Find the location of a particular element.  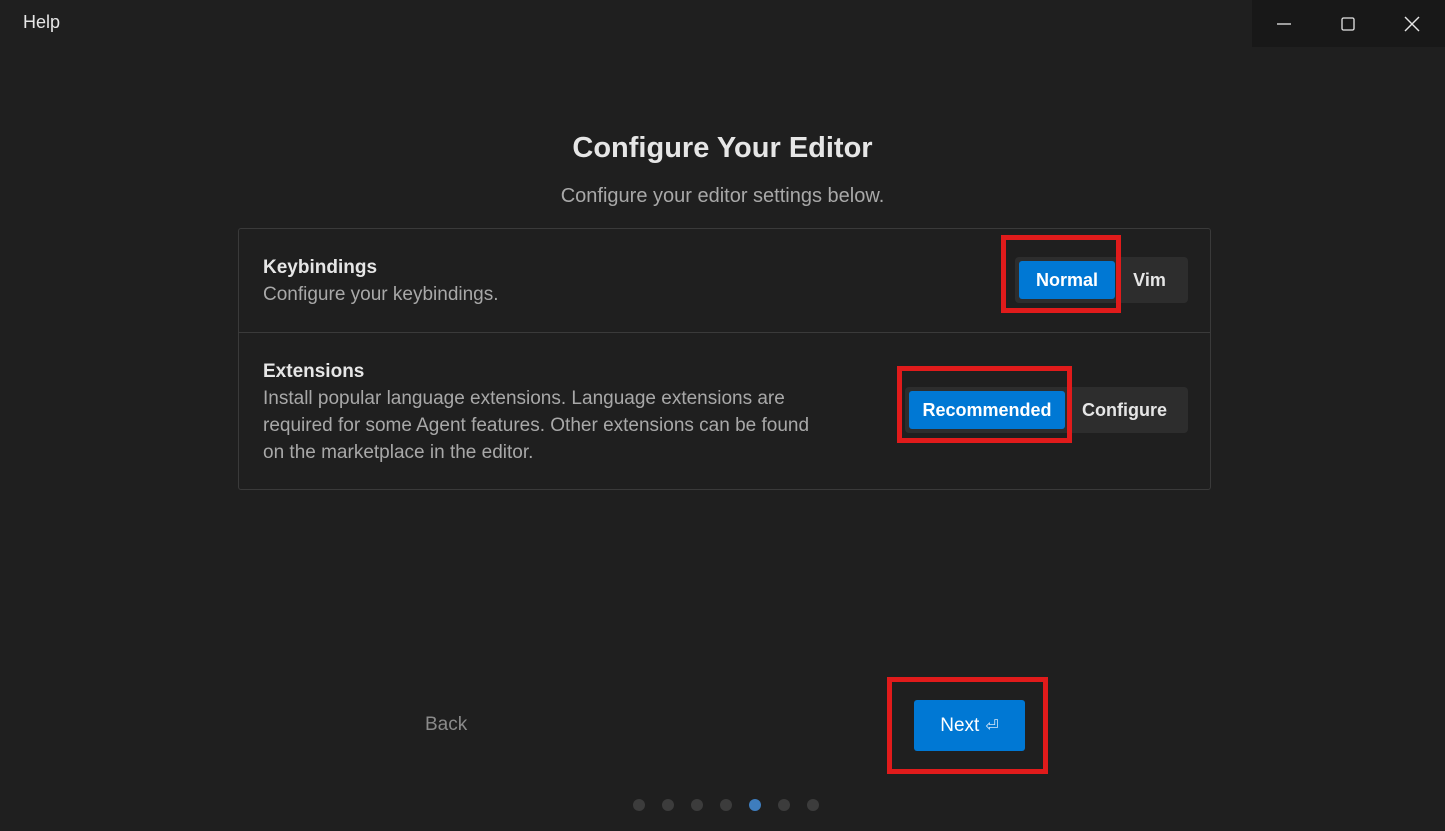

extensions-toggle: Recommended Configure is located at coordinates (1046, 410).